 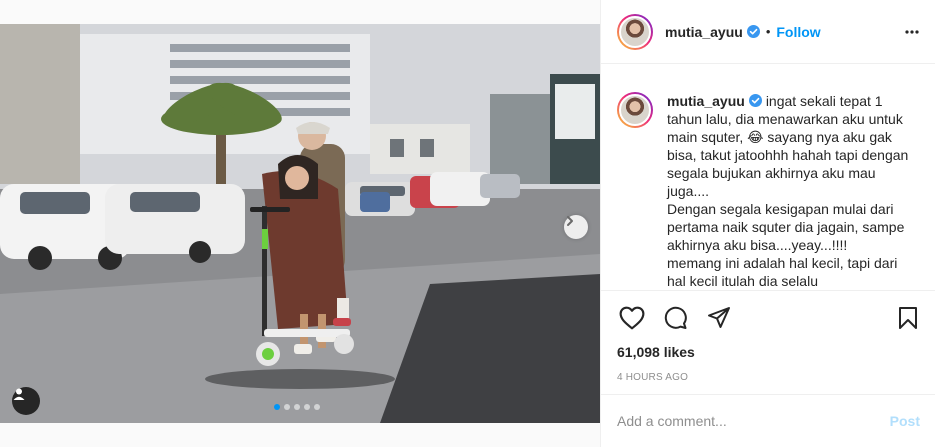 What do you see at coordinates (905, 421) in the screenshot?
I see `post-comment-button: Post` at bounding box center [905, 421].